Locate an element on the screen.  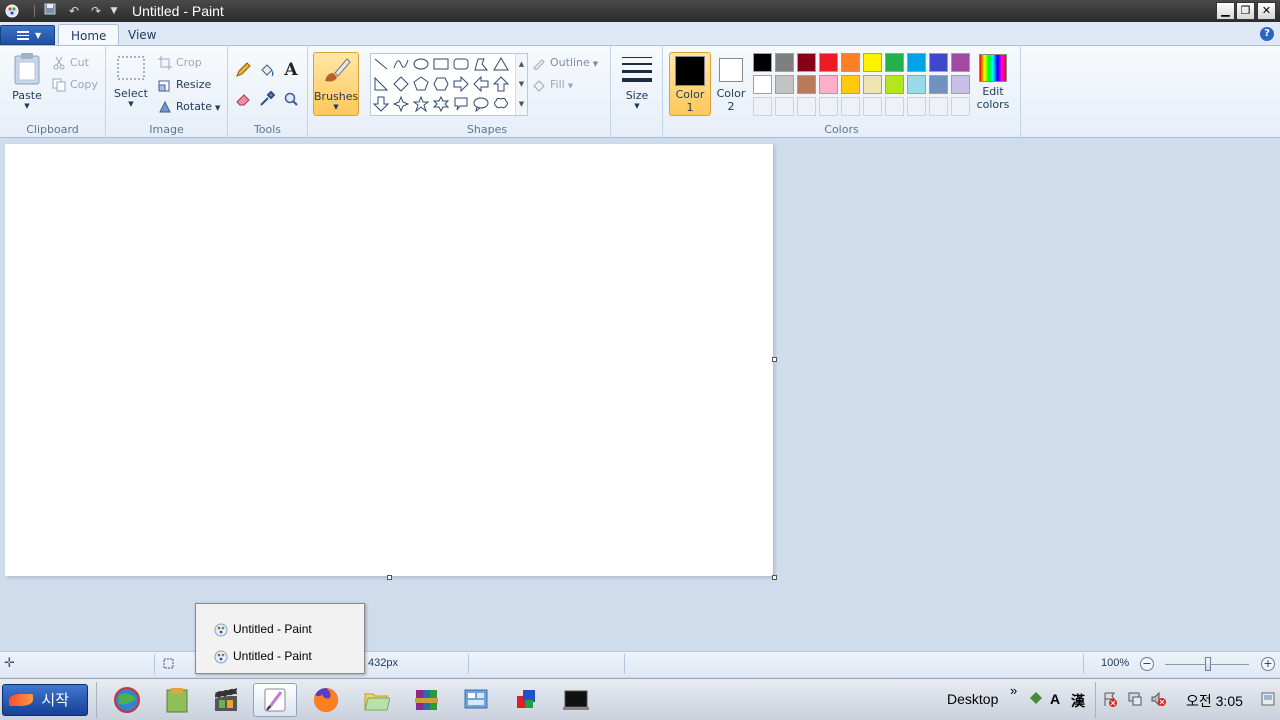
rectangle-shape-icon is located at coordinates (441, 64).